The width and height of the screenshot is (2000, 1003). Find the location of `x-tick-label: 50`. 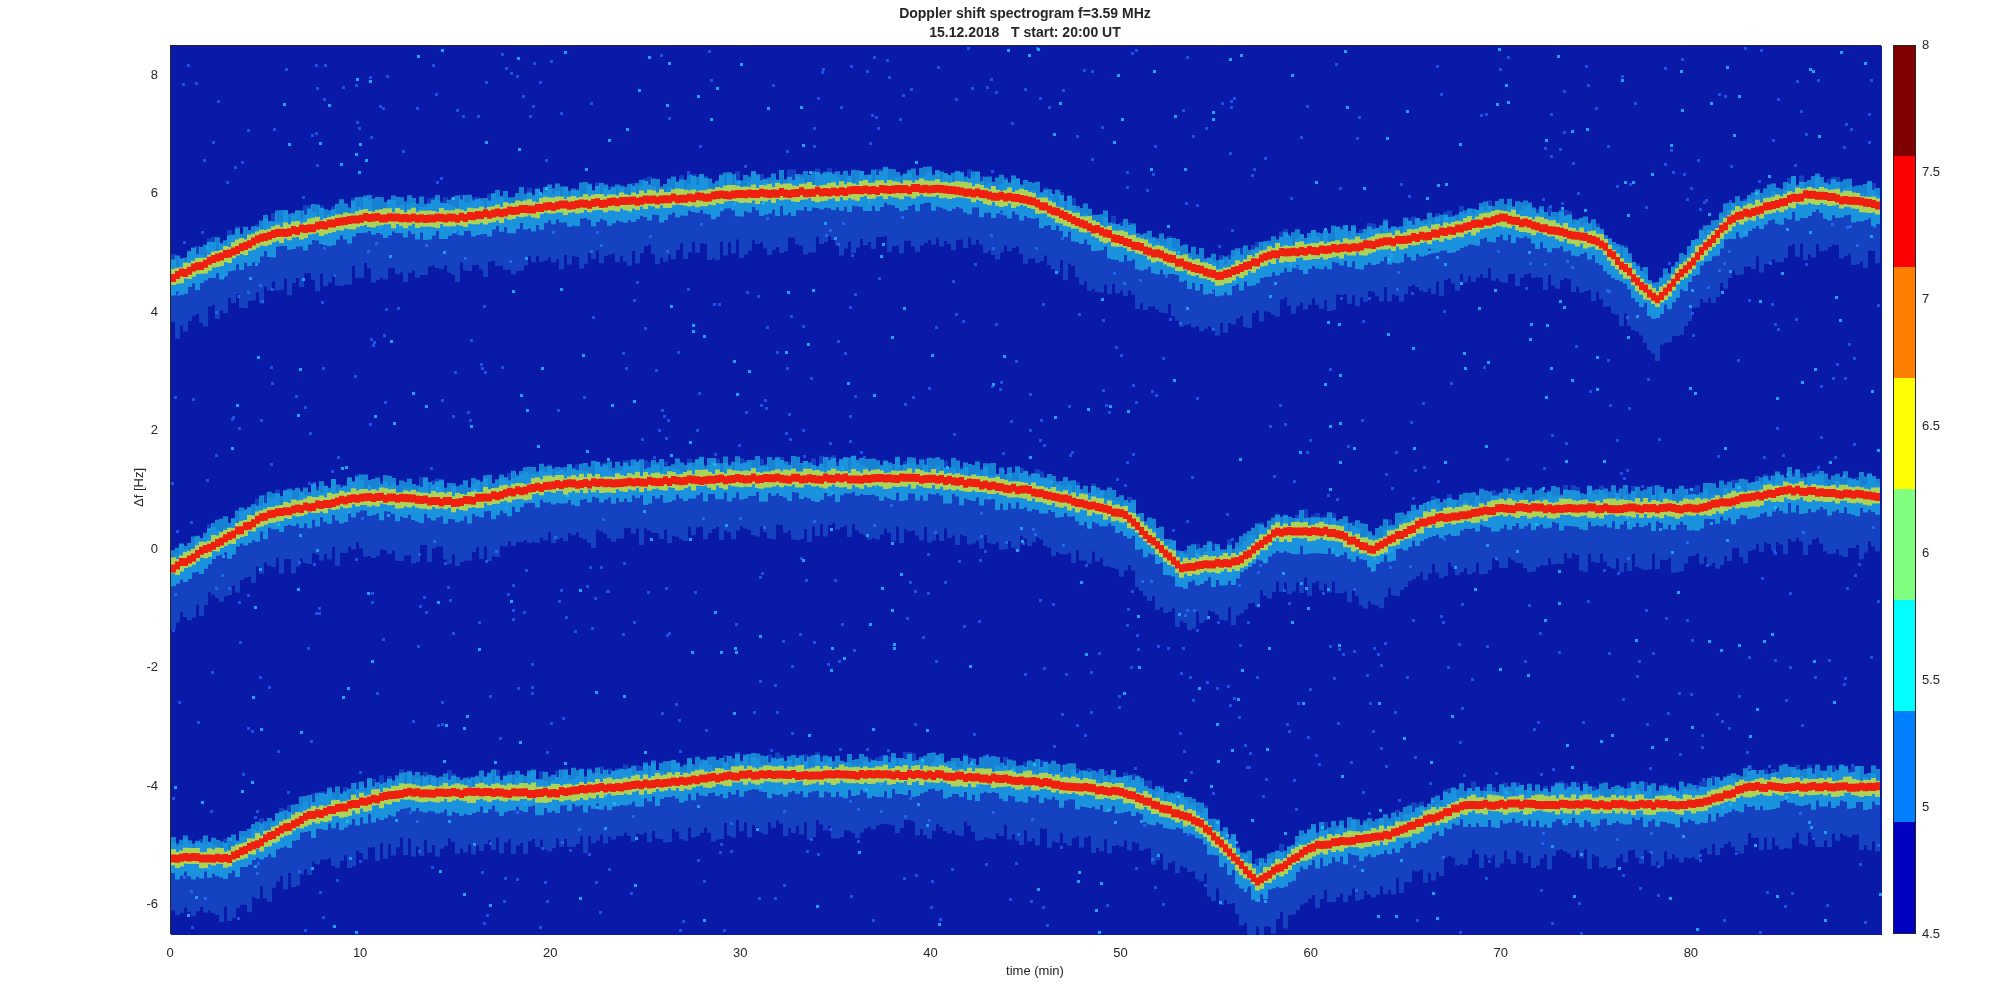

x-tick-label: 50 is located at coordinates (1120, 952).